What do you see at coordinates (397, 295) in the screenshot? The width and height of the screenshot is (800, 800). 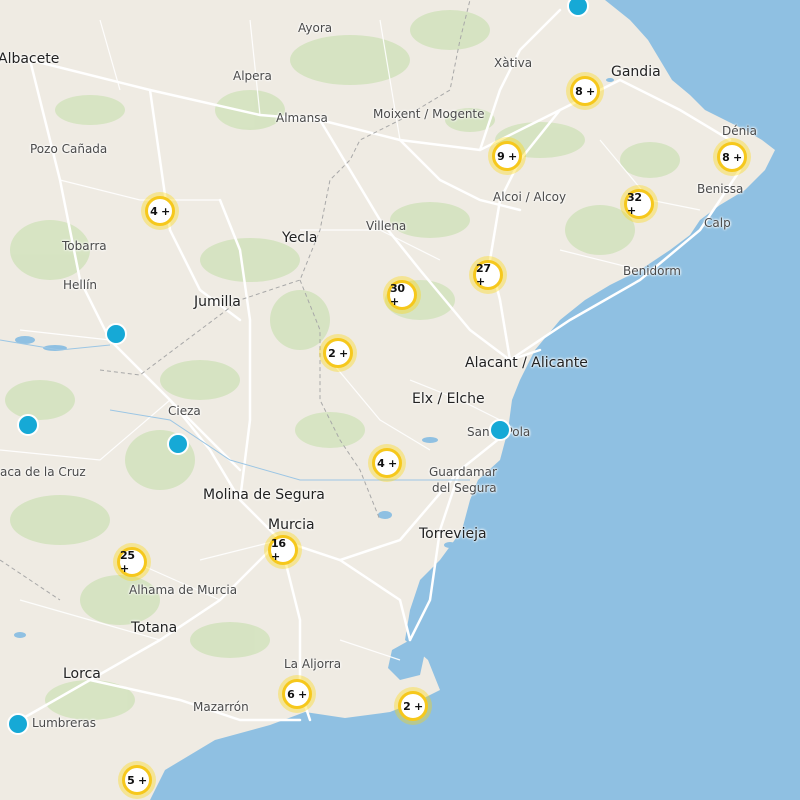 I see `cluster-count: 30 +` at bounding box center [397, 295].